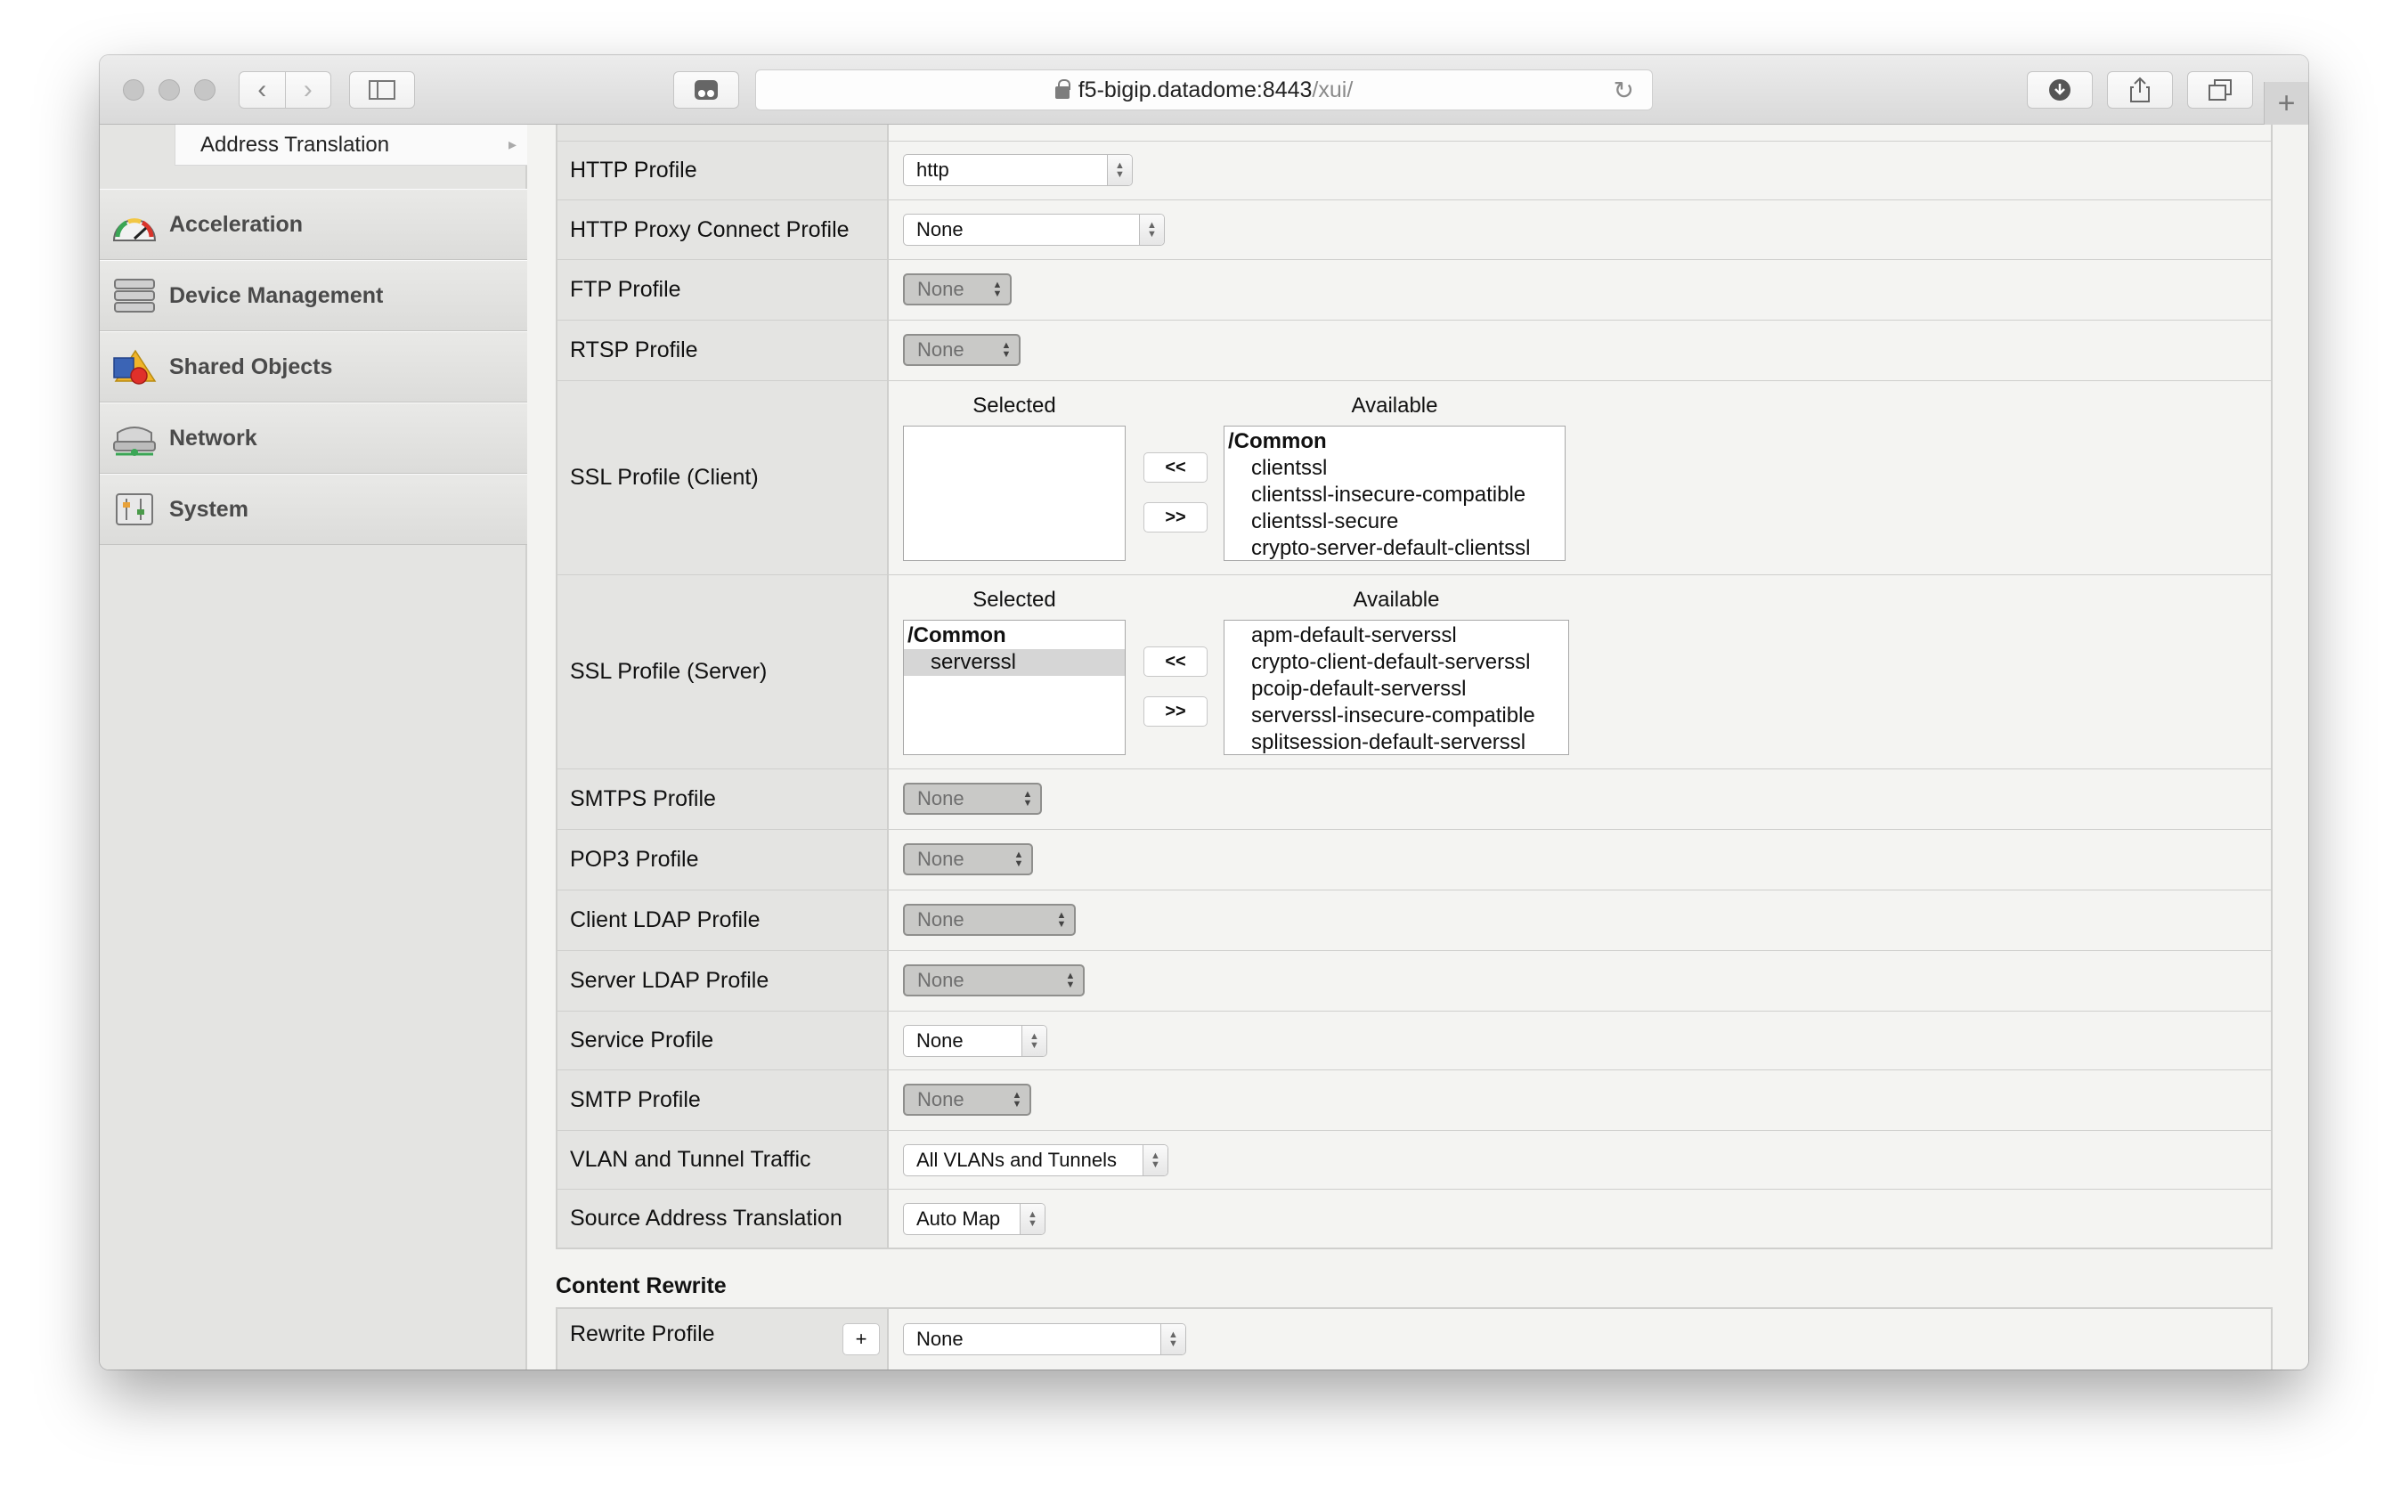 The height and width of the screenshot is (1512, 2408). I want to click on tabs-overview-icon, so click(2220, 90).